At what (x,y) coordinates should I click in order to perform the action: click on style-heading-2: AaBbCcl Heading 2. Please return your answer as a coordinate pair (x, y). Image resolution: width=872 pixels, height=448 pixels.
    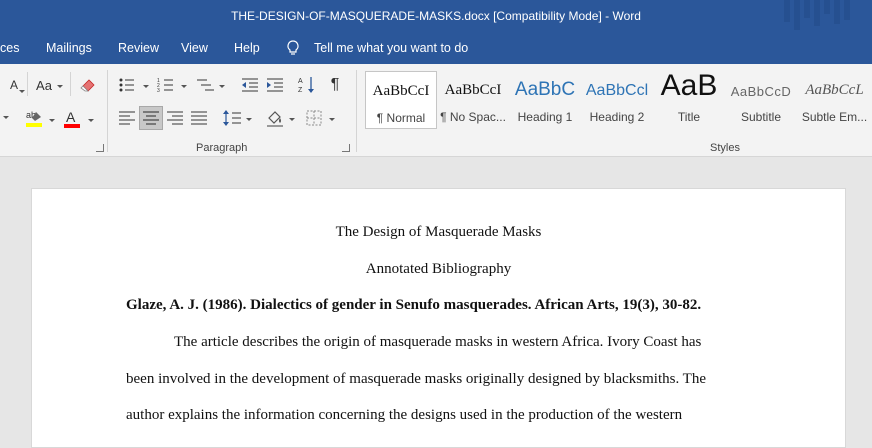
    Looking at the image, I should click on (617, 100).